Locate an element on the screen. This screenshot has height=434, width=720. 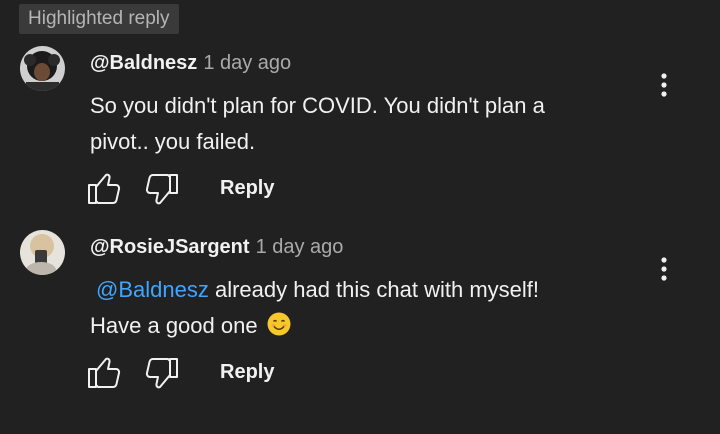
highlighted-reply-badge: Highlighted reply is located at coordinates (99, 19).